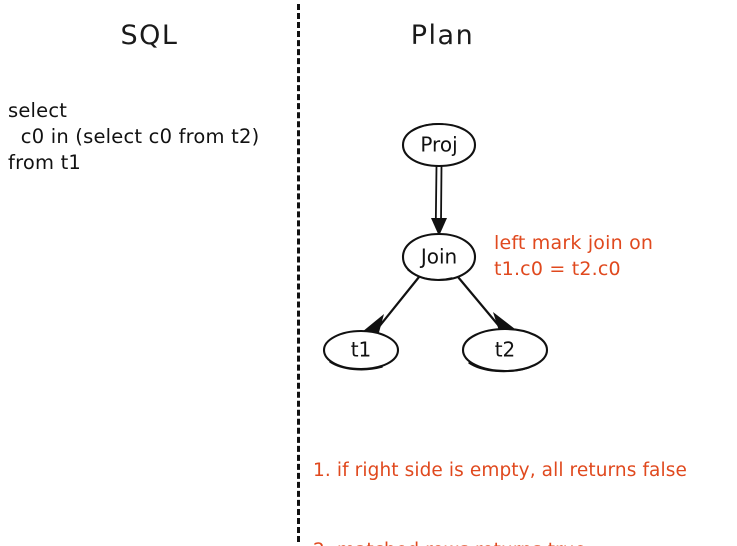 This screenshot has height=546, width=737. I want to click on plan-node-t1-label: t1, so click(361, 350).